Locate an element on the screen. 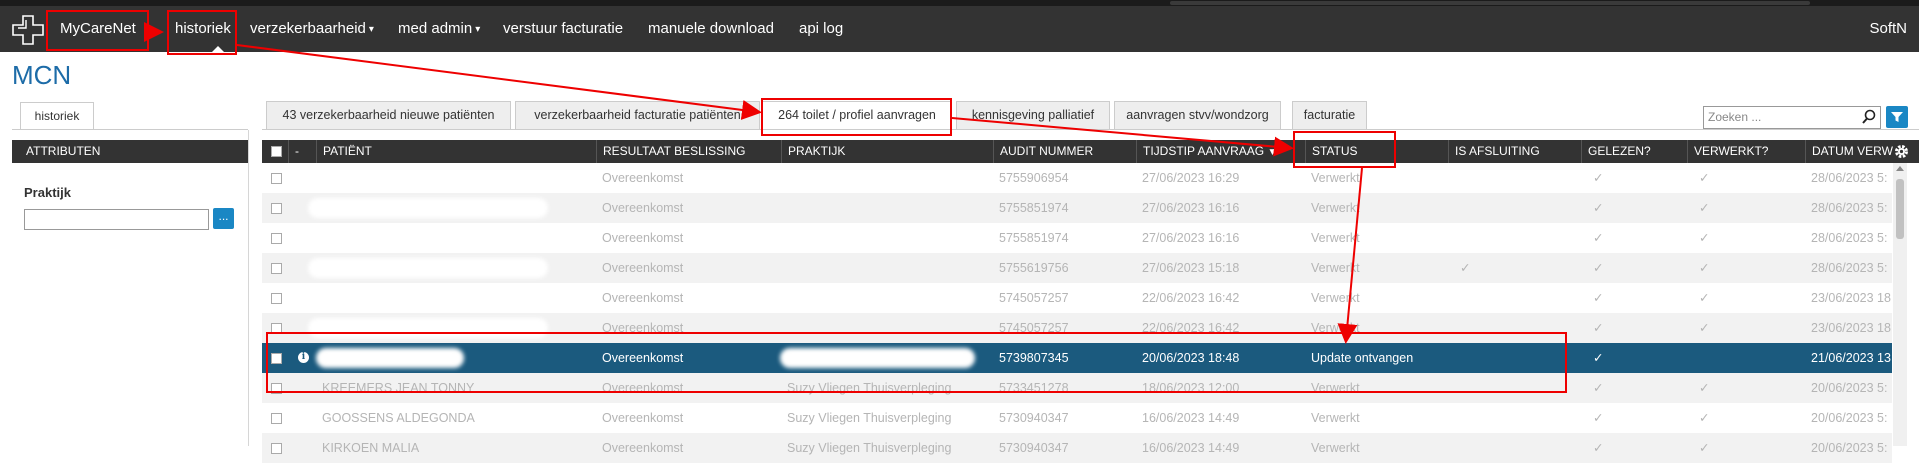 The image size is (1919, 463). brand-link: MyCareNet is located at coordinates (98, 29).